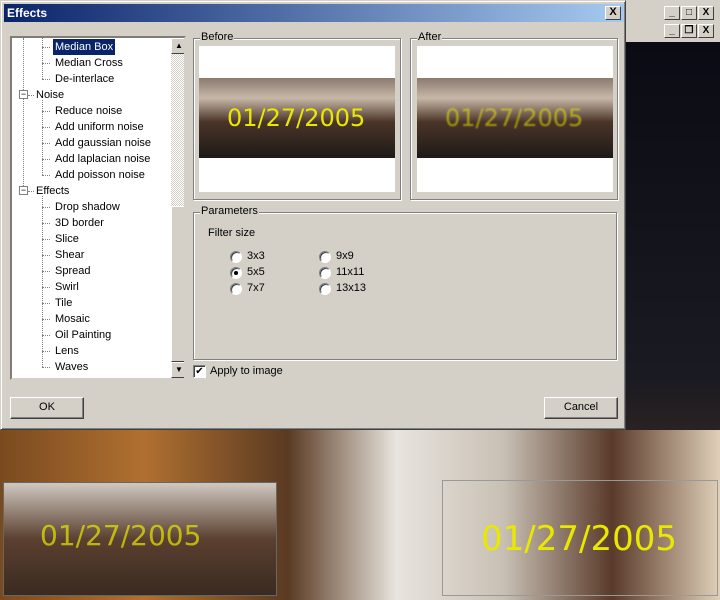 The height and width of the screenshot is (600, 720). I want to click on filter-size-option-label: 9x9, so click(345, 256).